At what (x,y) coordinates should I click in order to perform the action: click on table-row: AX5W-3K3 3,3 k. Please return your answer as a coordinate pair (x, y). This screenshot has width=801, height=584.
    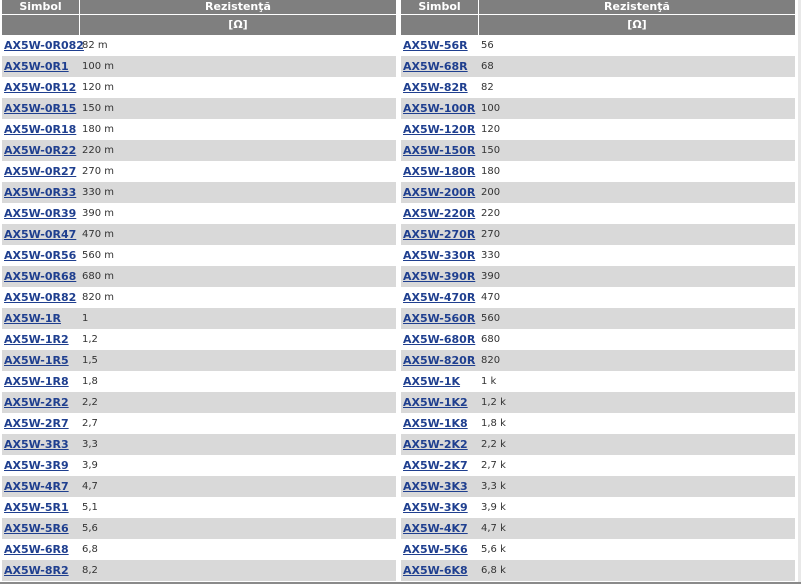
    Looking at the image, I should click on (598, 486).